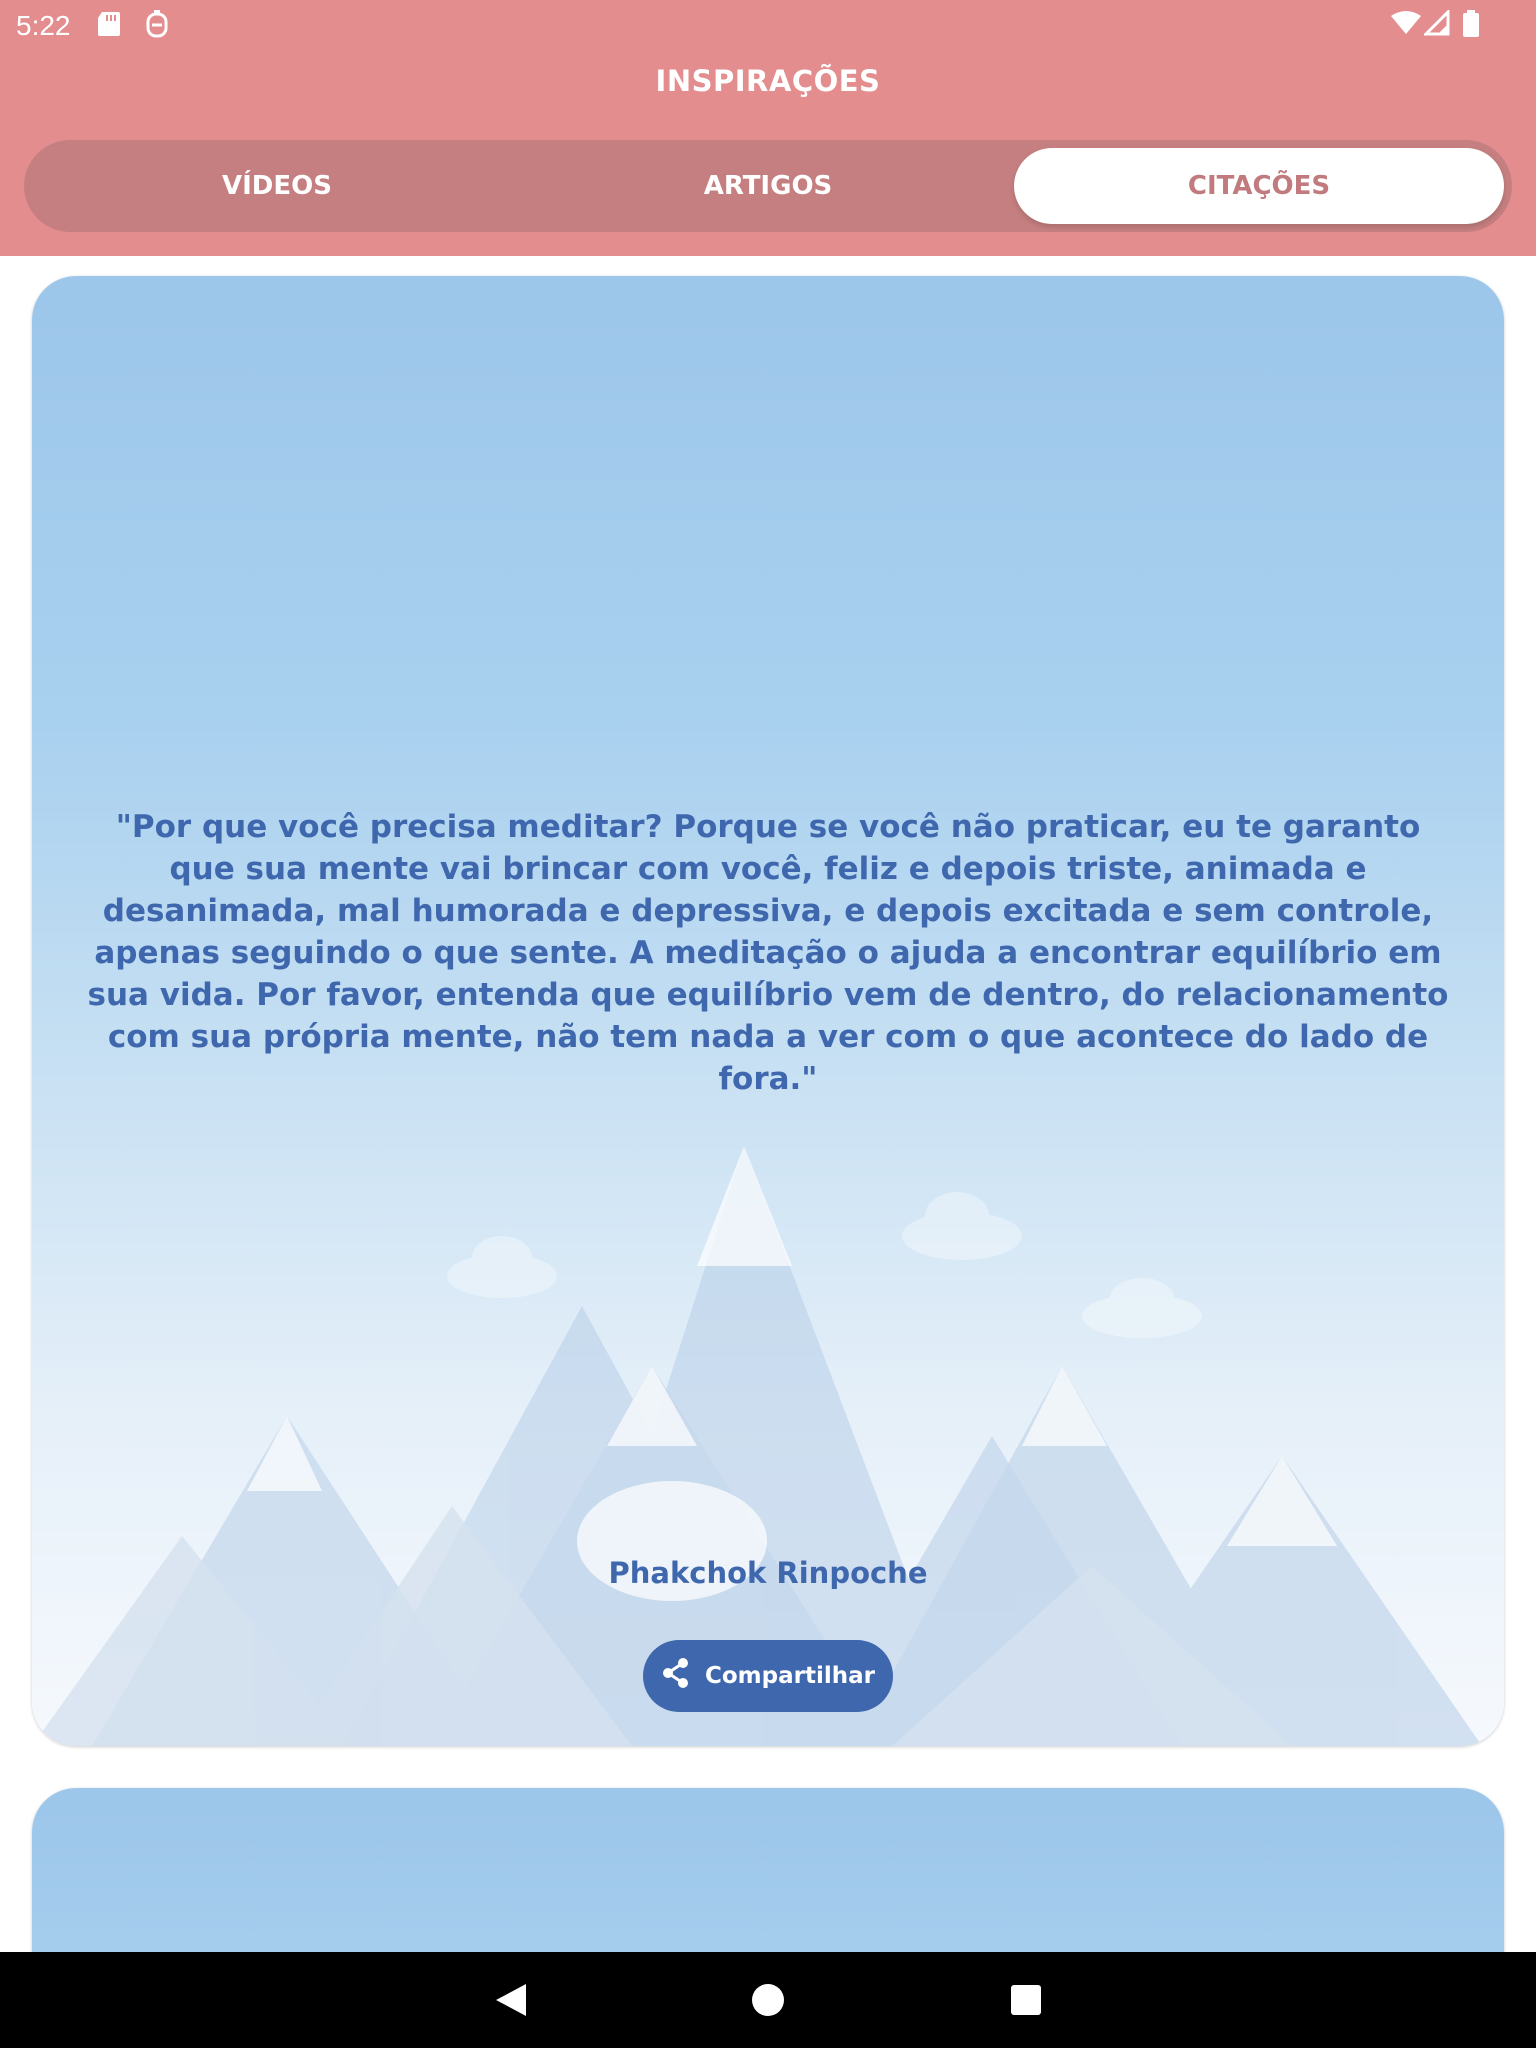  I want to click on navigation-bar, so click(768, 2000).